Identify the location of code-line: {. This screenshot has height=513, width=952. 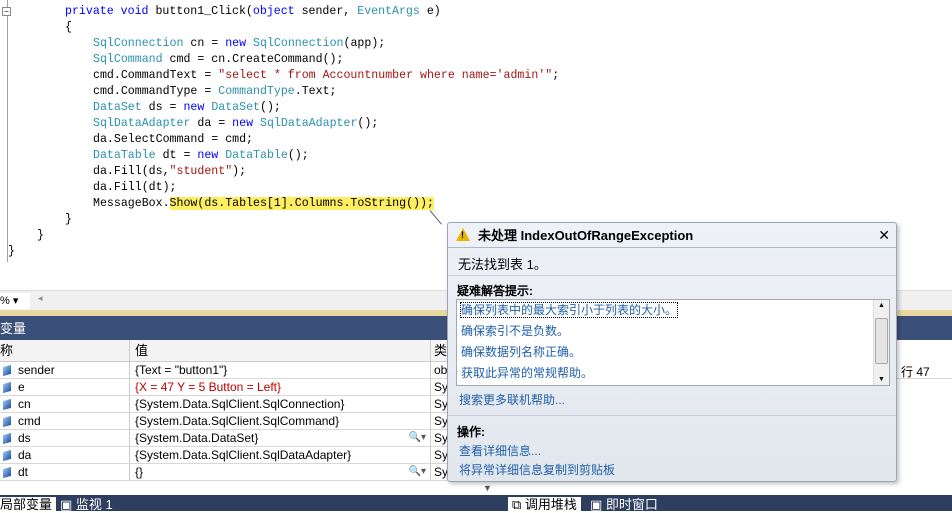
(68, 28).